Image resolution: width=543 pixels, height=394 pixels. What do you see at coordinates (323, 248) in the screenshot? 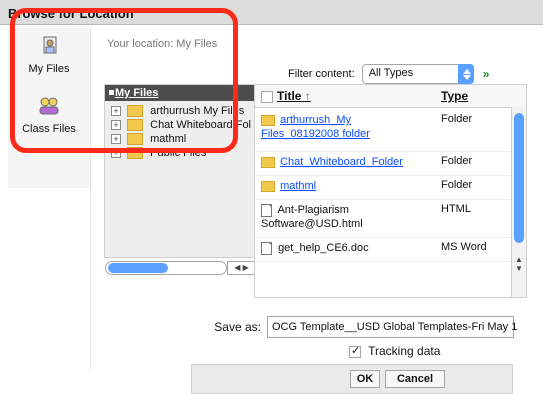
I see `file-title-text: get_help_CE6.doc` at bounding box center [323, 248].